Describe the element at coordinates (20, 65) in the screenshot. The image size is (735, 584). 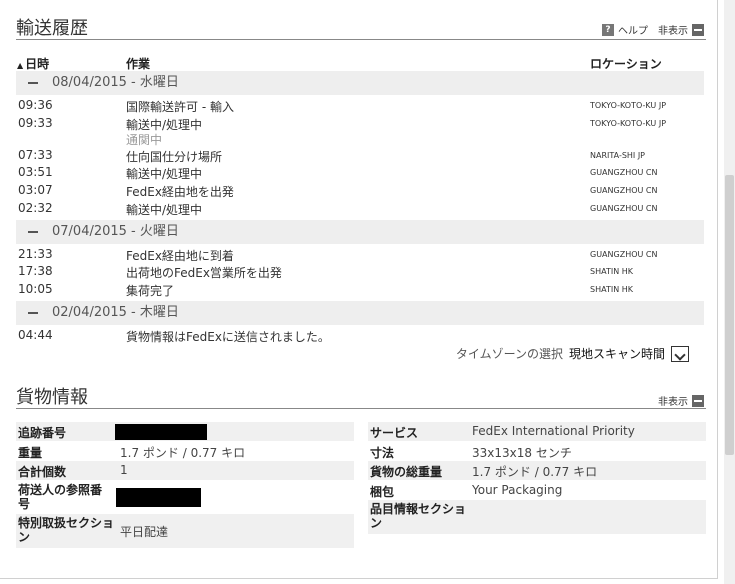
I see `sort-up-icon: ▲` at that location.